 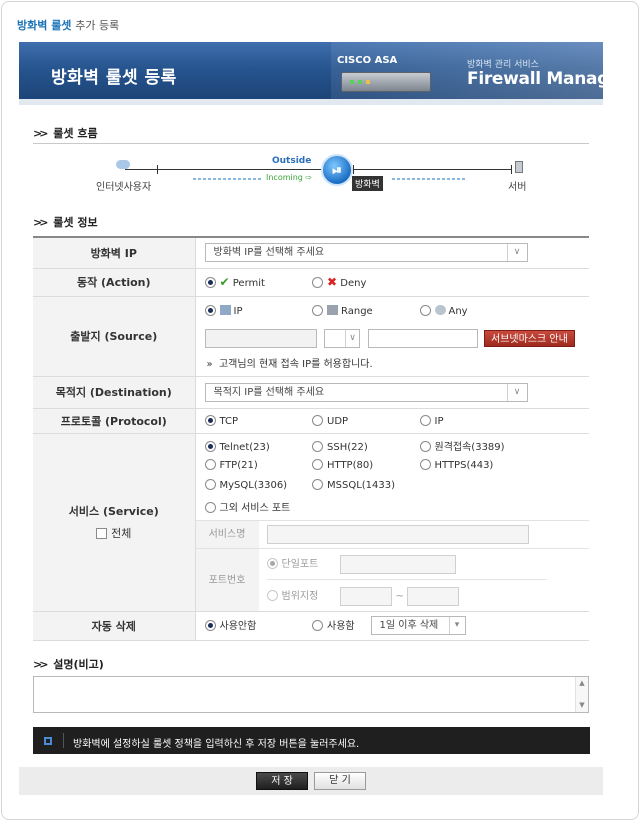 What do you see at coordinates (317, 282) in the screenshot?
I see `deny-radio` at bounding box center [317, 282].